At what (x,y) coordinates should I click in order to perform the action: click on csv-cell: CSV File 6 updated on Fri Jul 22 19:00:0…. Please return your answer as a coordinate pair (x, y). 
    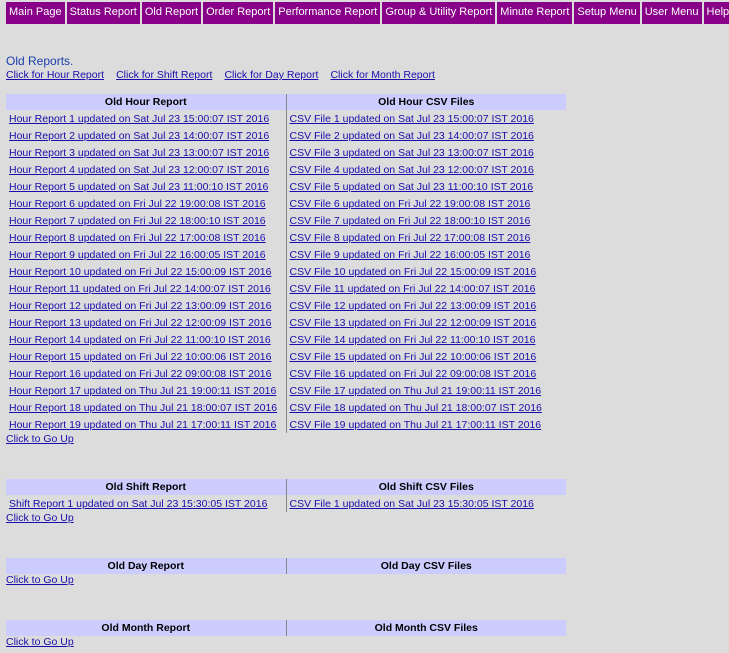
    Looking at the image, I should click on (426, 203).